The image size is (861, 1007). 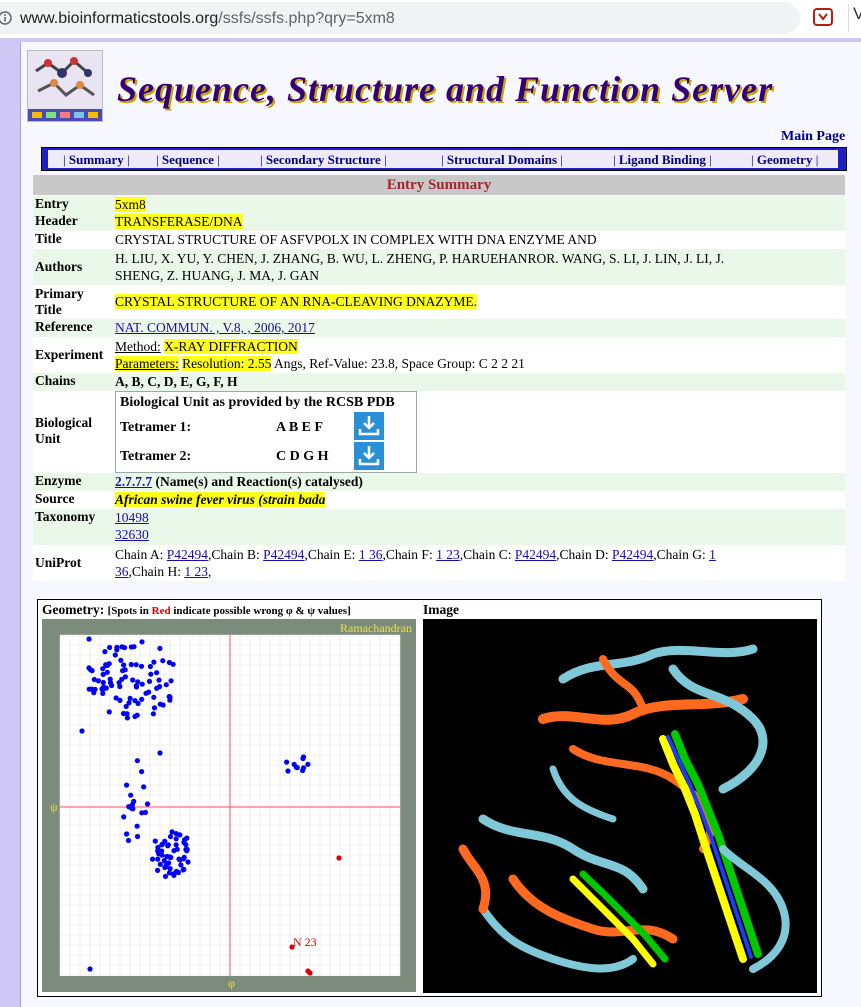 What do you see at coordinates (854, 18) in the screenshot?
I see `extension-menu-icon: V` at bounding box center [854, 18].